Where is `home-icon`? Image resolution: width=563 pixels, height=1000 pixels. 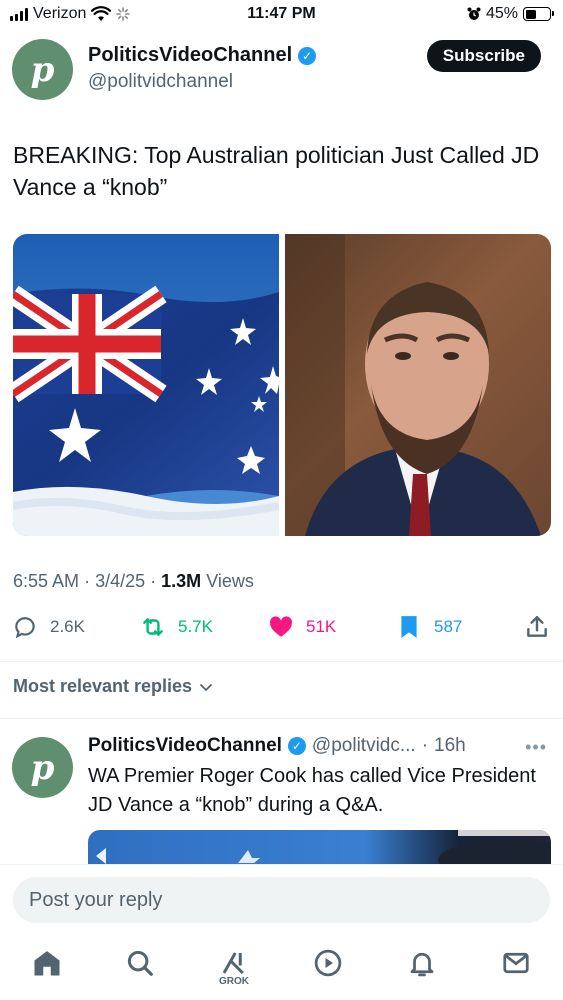 home-icon is located at coordinates (47, 963).